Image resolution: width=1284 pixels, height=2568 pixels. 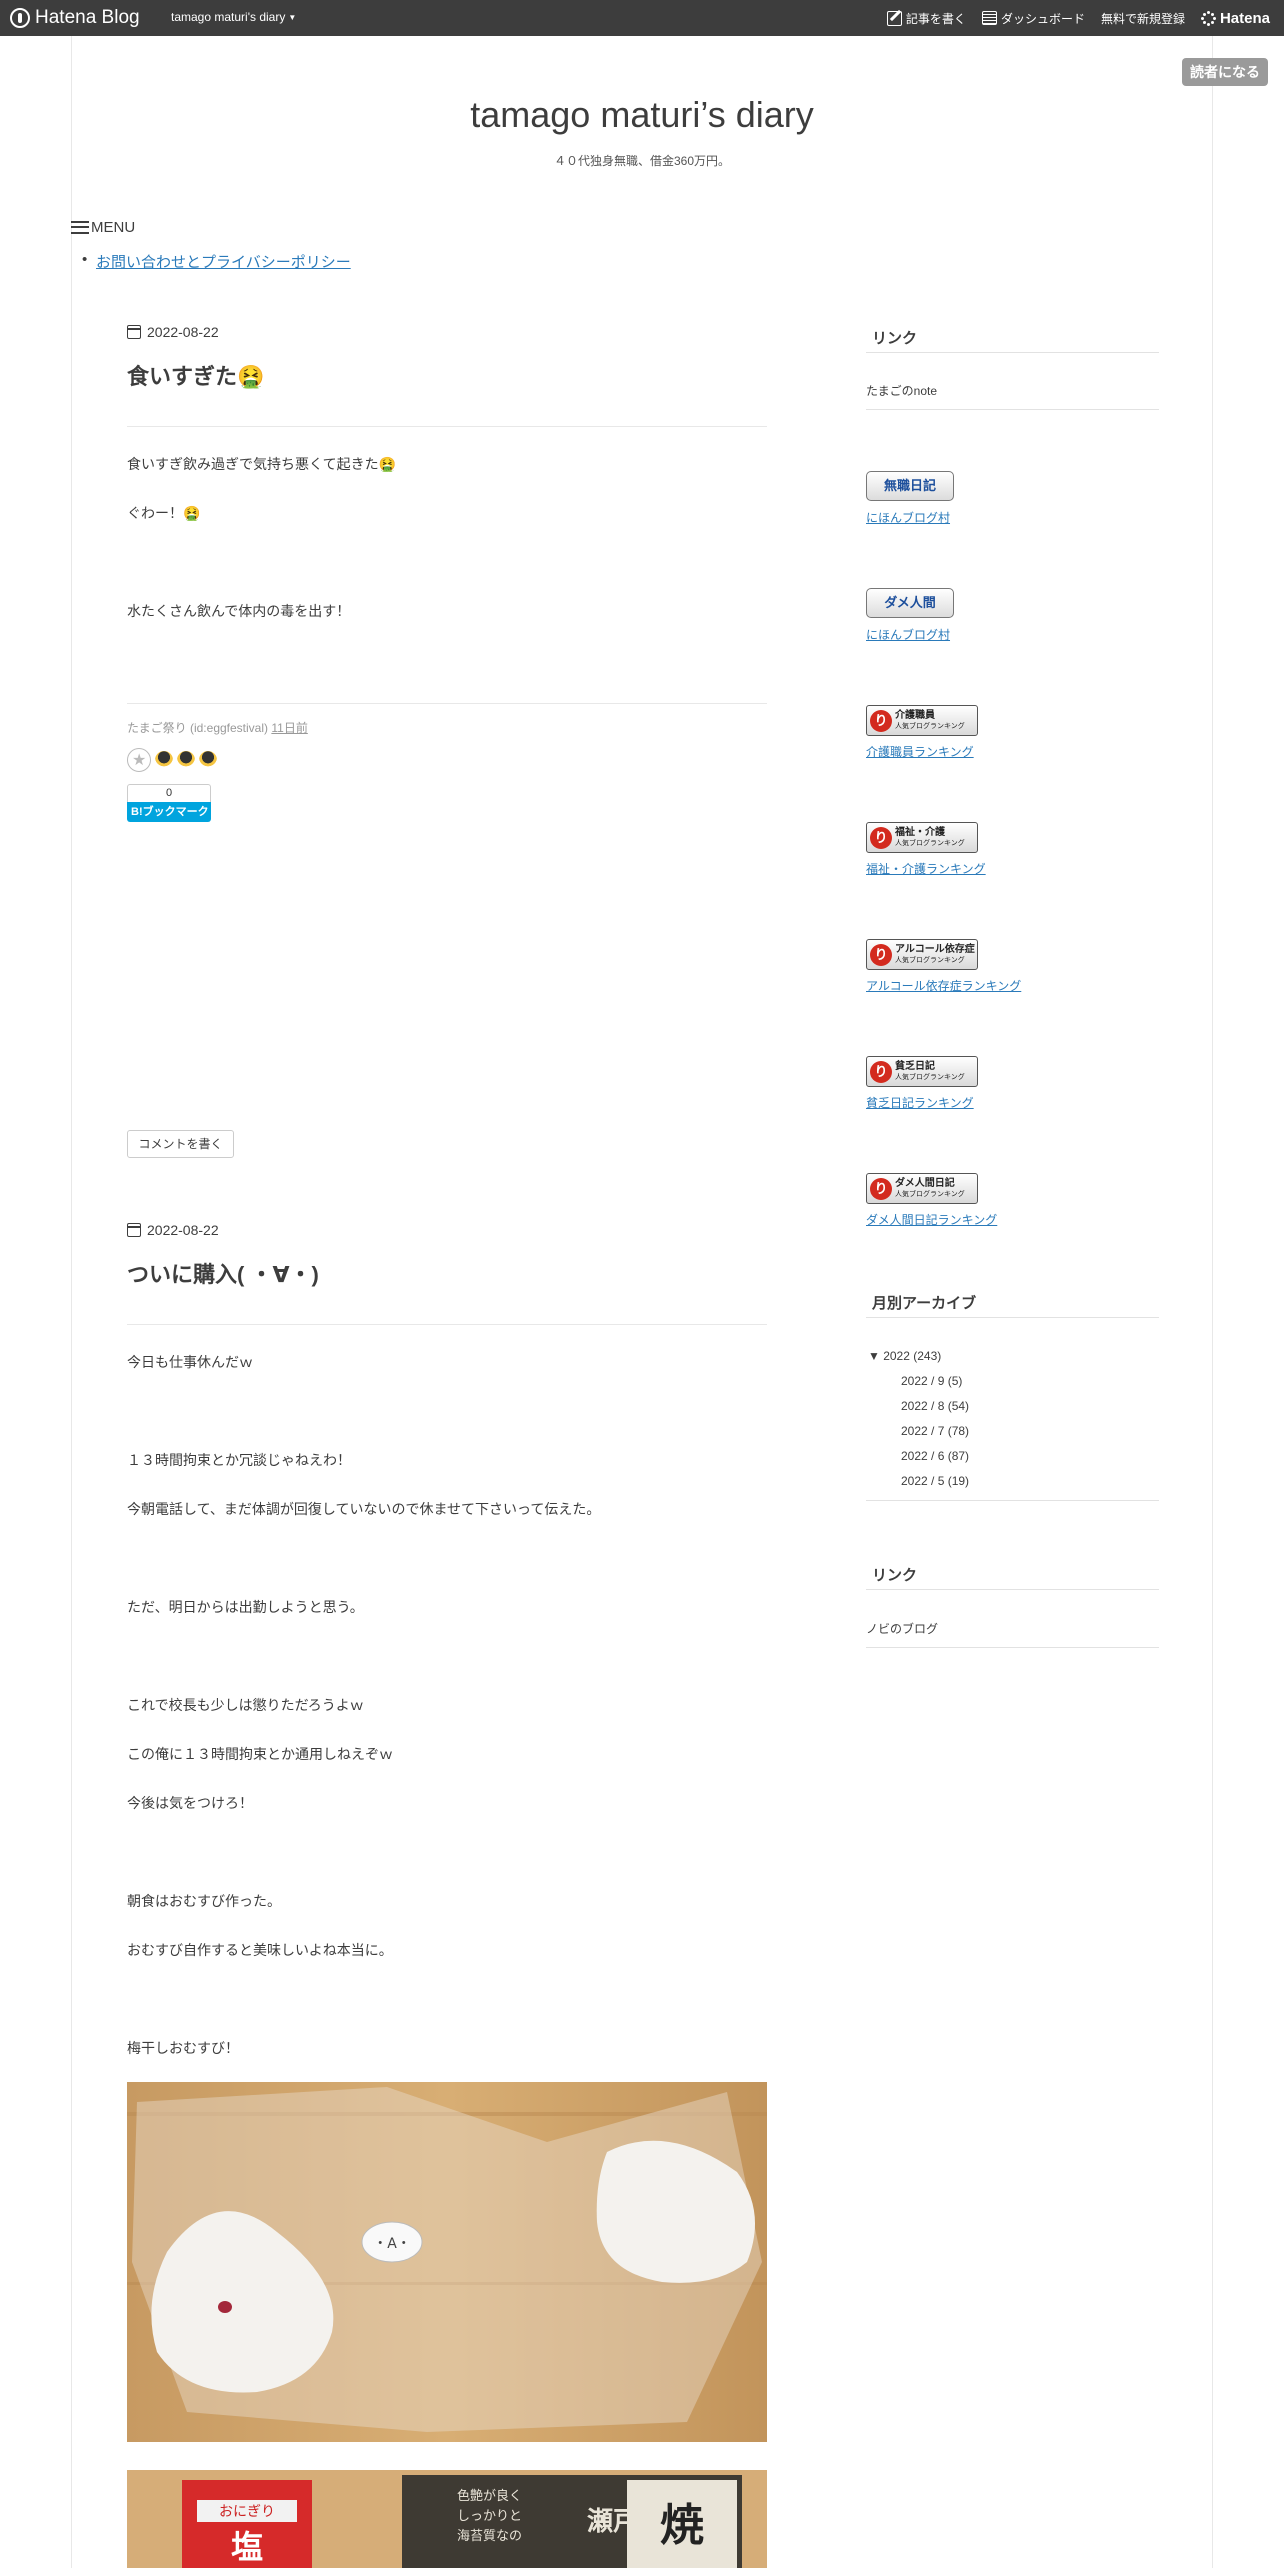 I want to click on entry-paragraph: 食いすぎ飲み過ぎで気持ち悪くて起きた🤮, so click(x=262, y=464).